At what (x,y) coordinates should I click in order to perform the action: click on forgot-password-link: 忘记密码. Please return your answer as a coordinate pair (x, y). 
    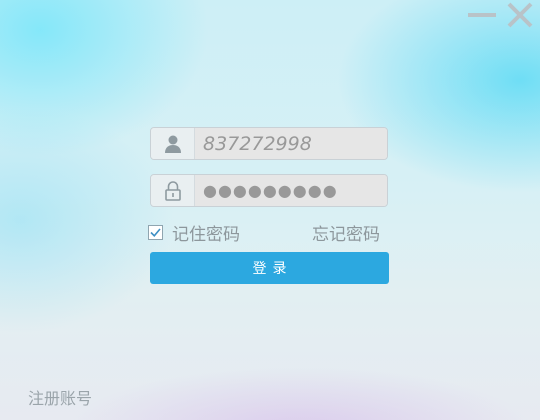
    Looking at the image, I should click on (346, 232).